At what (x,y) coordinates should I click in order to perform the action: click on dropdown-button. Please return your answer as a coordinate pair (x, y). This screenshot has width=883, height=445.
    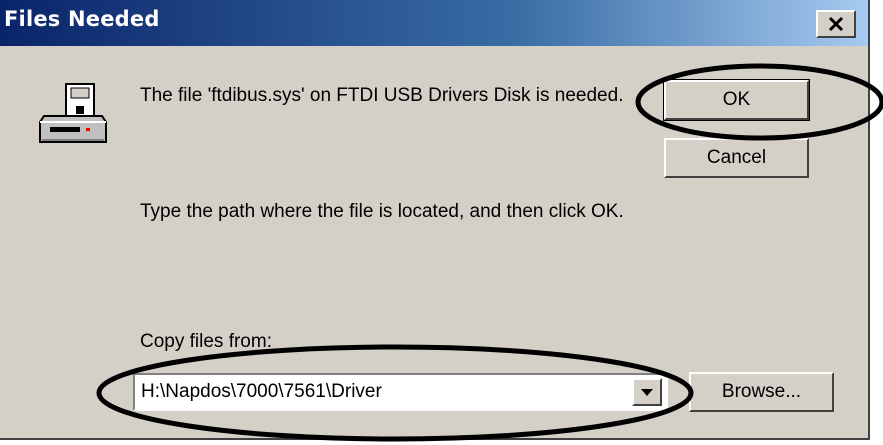
    Looking at the image, I should click on (647, 392).